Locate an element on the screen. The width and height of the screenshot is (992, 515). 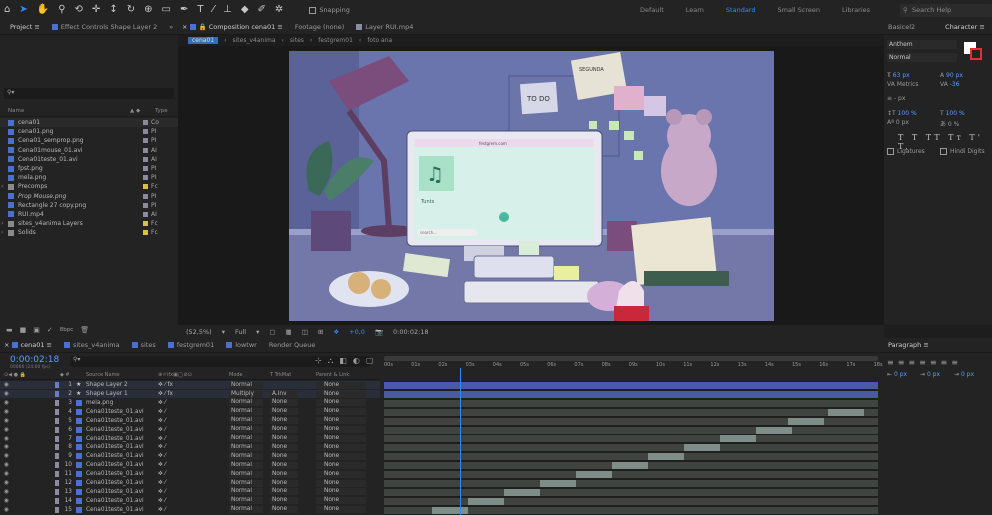
snapping-checkbox is located at coordinates (313, 10).